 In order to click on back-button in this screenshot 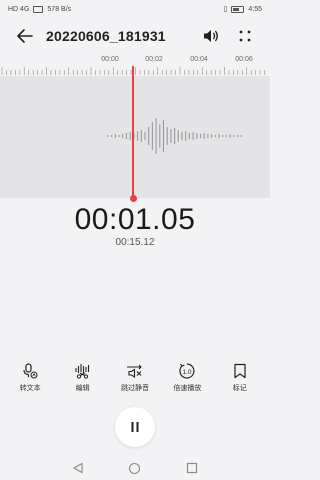, I will do `click(25, 36)`.